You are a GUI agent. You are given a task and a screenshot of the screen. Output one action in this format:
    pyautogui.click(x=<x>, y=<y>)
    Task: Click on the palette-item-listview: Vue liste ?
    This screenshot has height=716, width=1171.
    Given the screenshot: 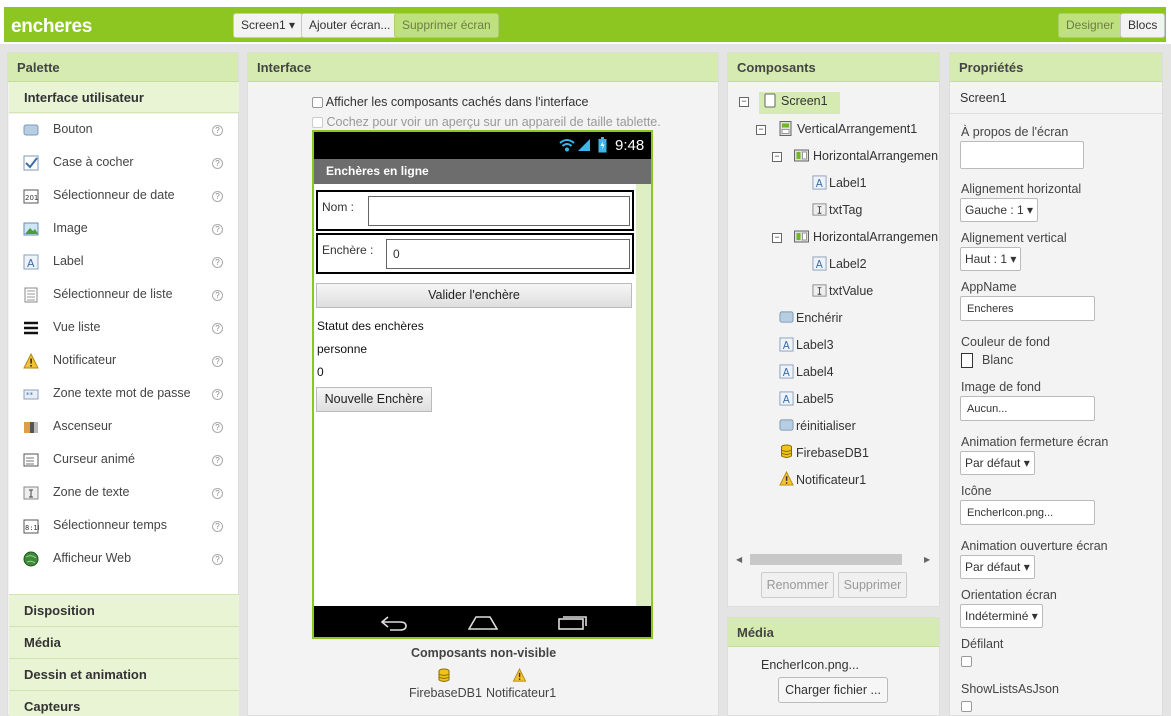 What is the action you would take?
    pyautogui.click(x=124, y=328)
    